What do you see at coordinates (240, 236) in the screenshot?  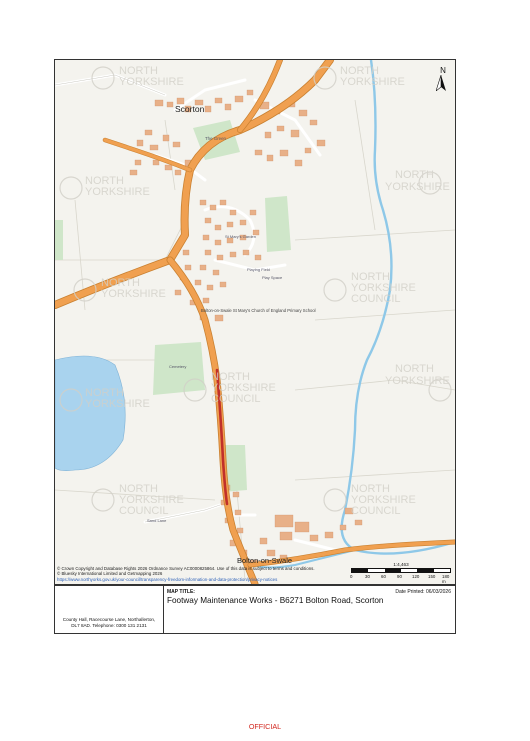 I see `label-garden: St Mary's Garden` at bounding box center [240, 236].